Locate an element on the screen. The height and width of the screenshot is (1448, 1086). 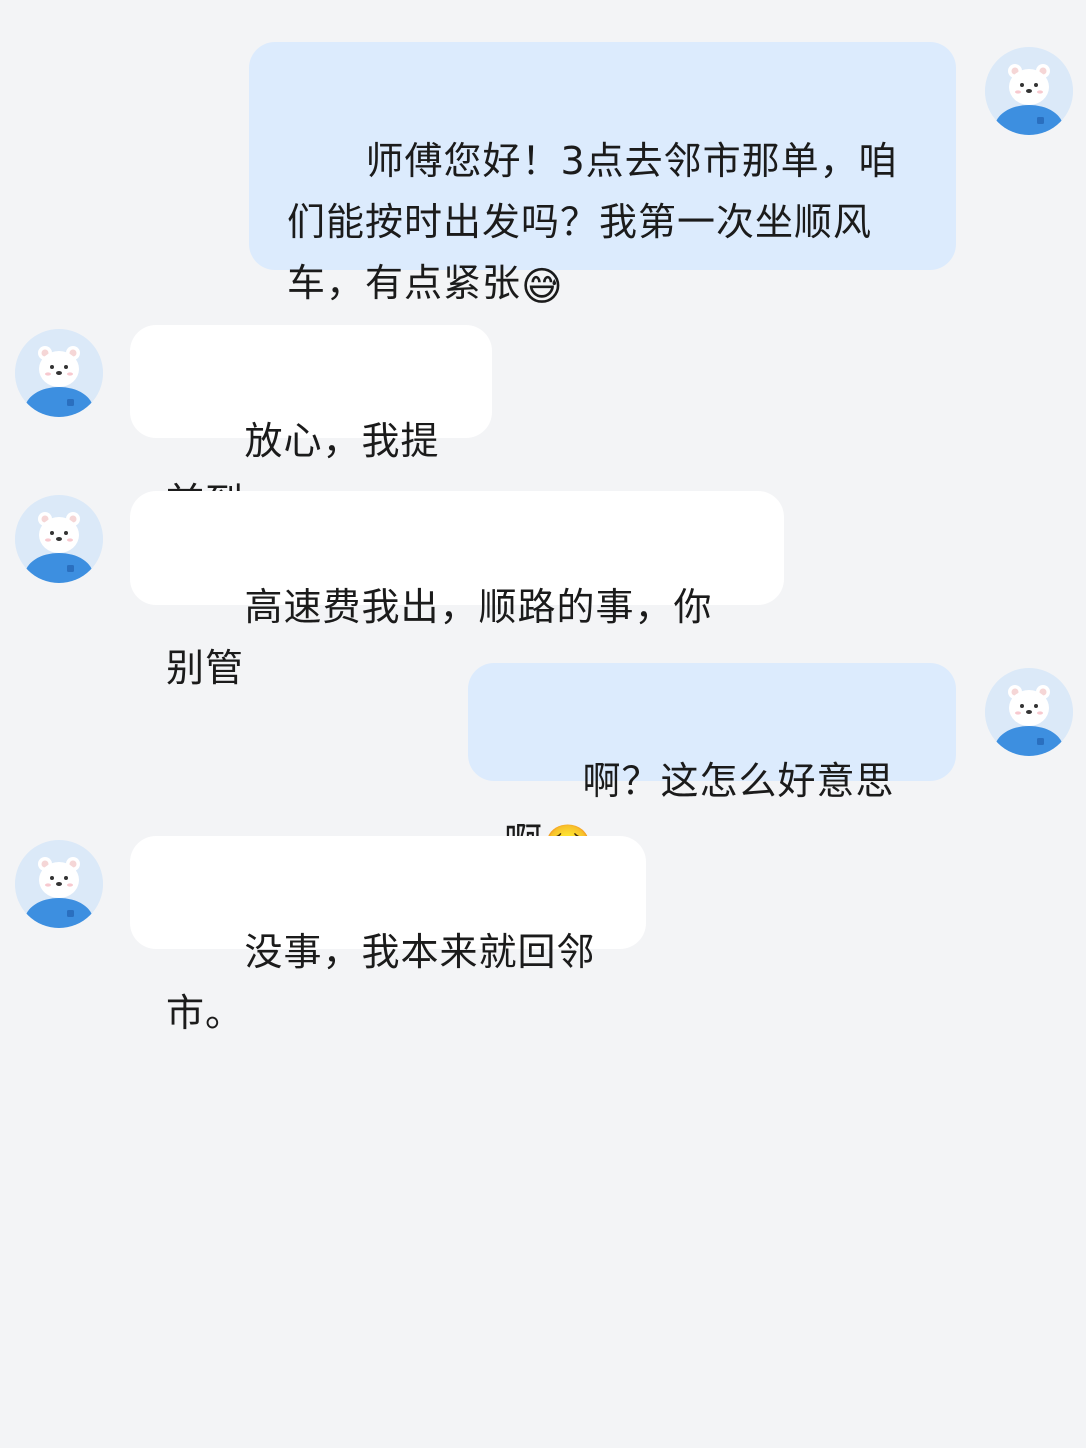
message-bubble-incoming: 没事，我本来就回邻市。 is located at coordinates (388, 935).